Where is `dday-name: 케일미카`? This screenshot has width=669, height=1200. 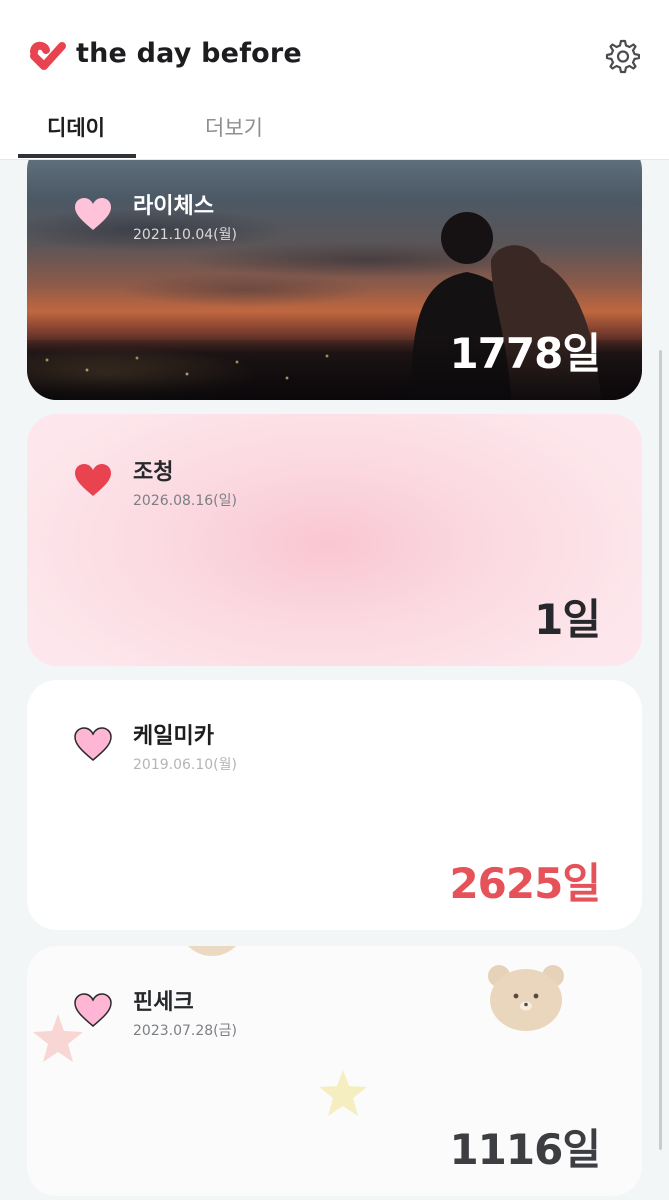 dday-name: 케일미카 is located at coordinates (173, 736).